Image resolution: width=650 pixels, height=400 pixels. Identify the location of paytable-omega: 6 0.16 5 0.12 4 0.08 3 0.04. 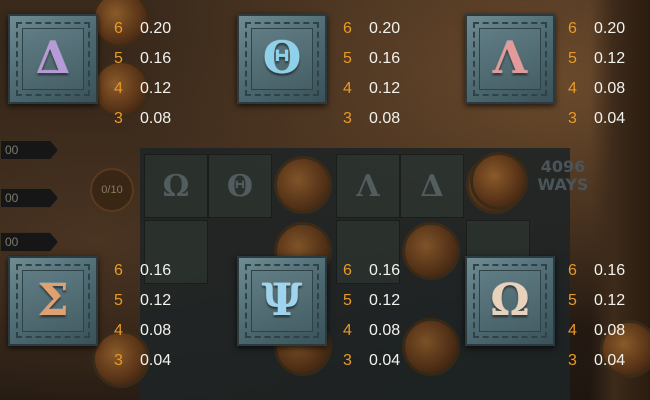
(609, 316).